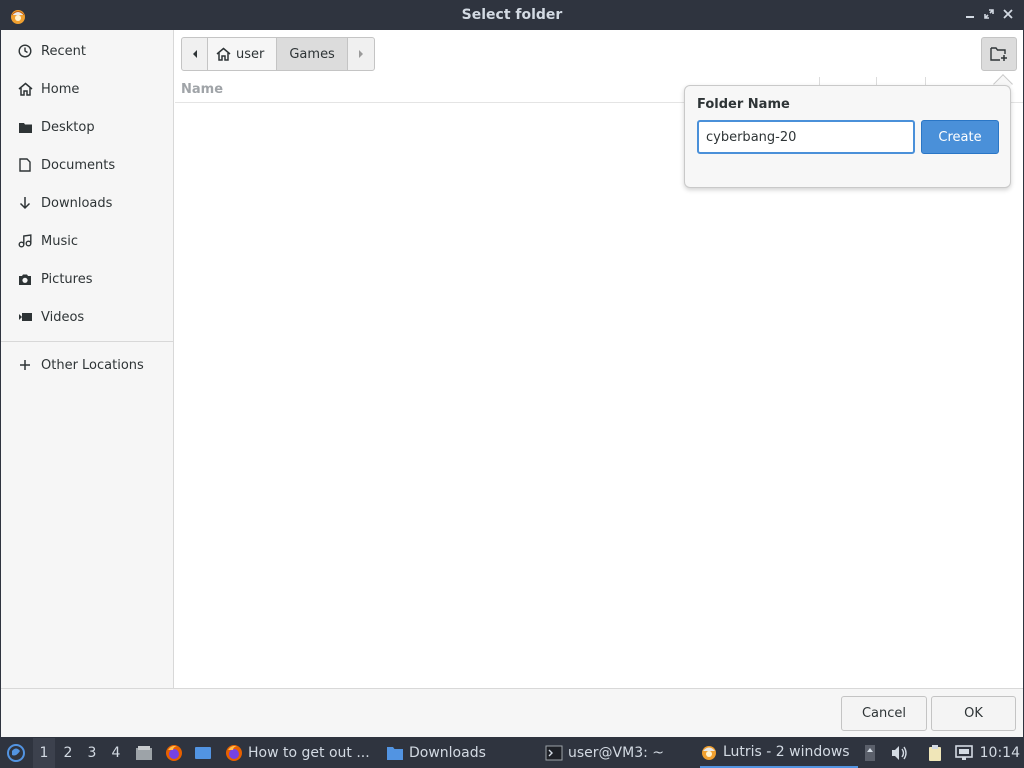  What do you see at coordinates (77, 203) in the screenshot?
I see `sidebar-item-label: Downloads` at bounding box center [77, 203].